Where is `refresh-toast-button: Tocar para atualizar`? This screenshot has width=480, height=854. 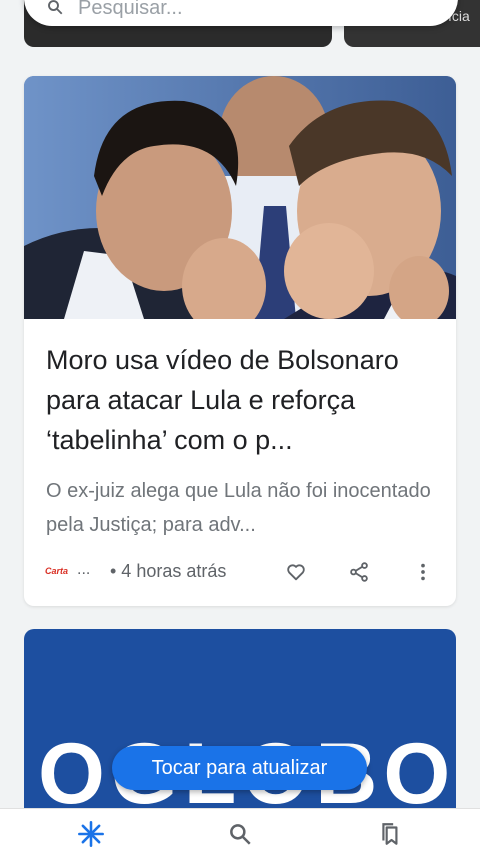
refresh-toast-button: Tocar para atualizar is located at coordinates (239, 768).